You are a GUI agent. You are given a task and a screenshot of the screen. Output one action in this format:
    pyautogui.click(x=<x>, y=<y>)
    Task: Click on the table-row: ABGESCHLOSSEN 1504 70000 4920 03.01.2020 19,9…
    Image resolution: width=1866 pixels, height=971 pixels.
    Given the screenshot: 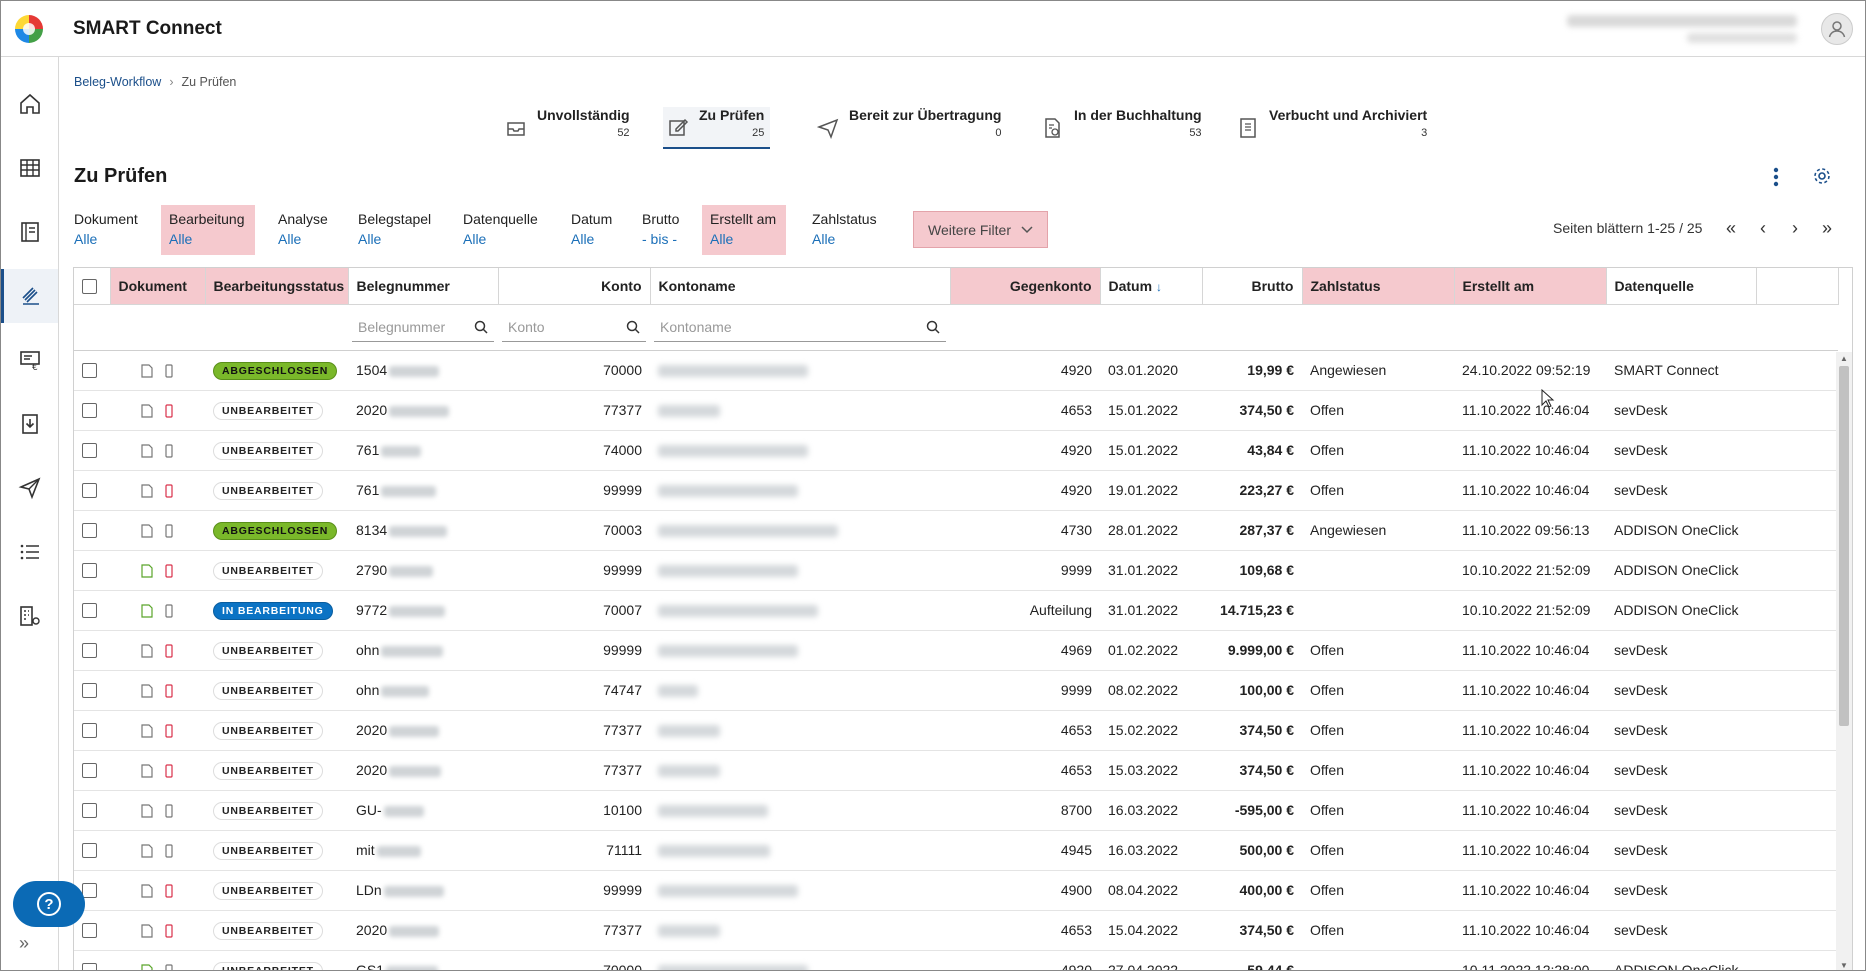 What is the action you would take?
    pyautogui.click(x=956, y=370)
    